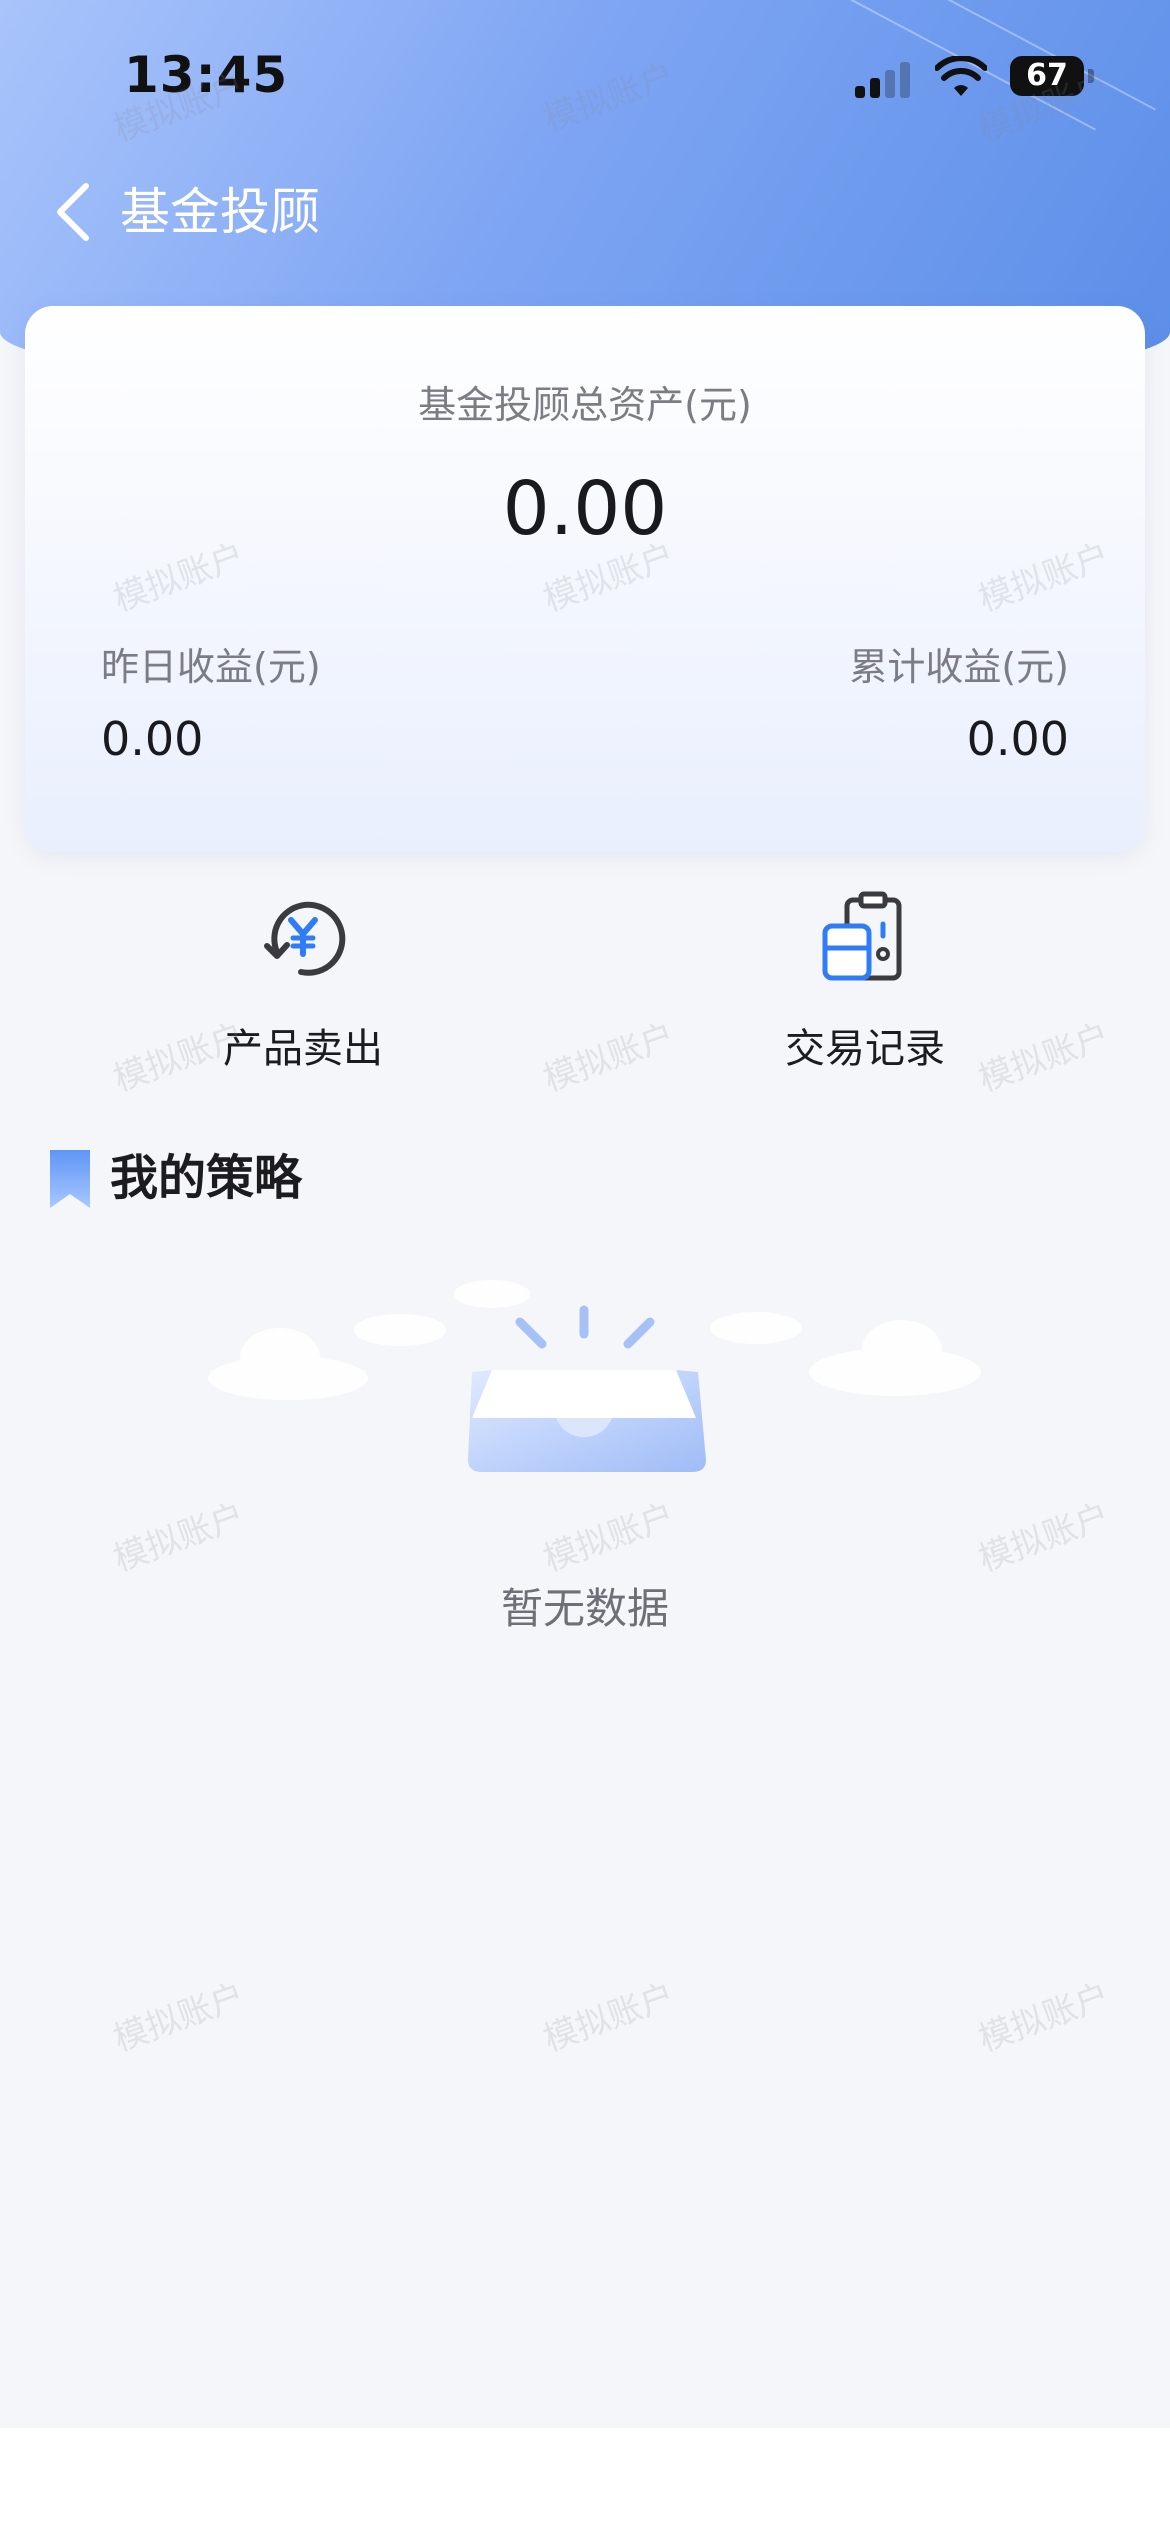  Describe the element at coordinates (865, 985) in the screenshot. I see `transaction-record-button: 交易记录` at that location.